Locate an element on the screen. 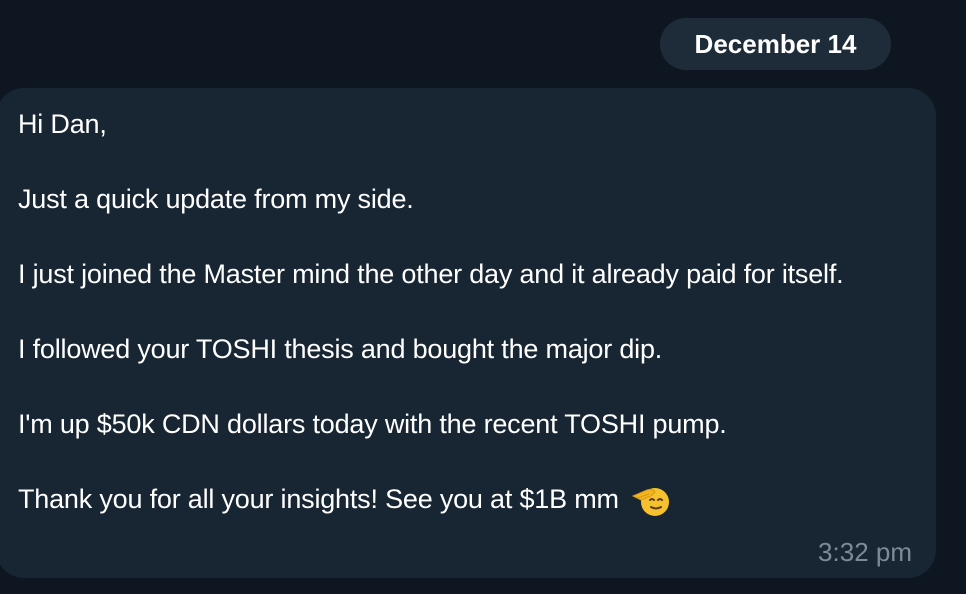 The width and height of the screenshot is (966, 594). saluting-face-icon is located at coordinates (652, 500).